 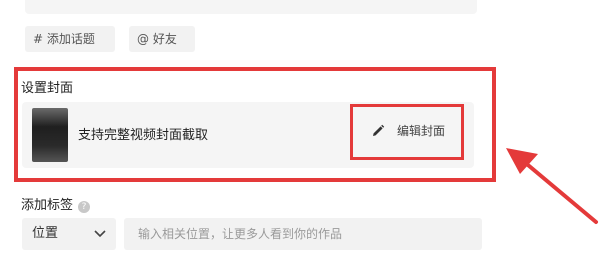 I want to click on add-label-title: 添加标签, so click(x=47, y=205).